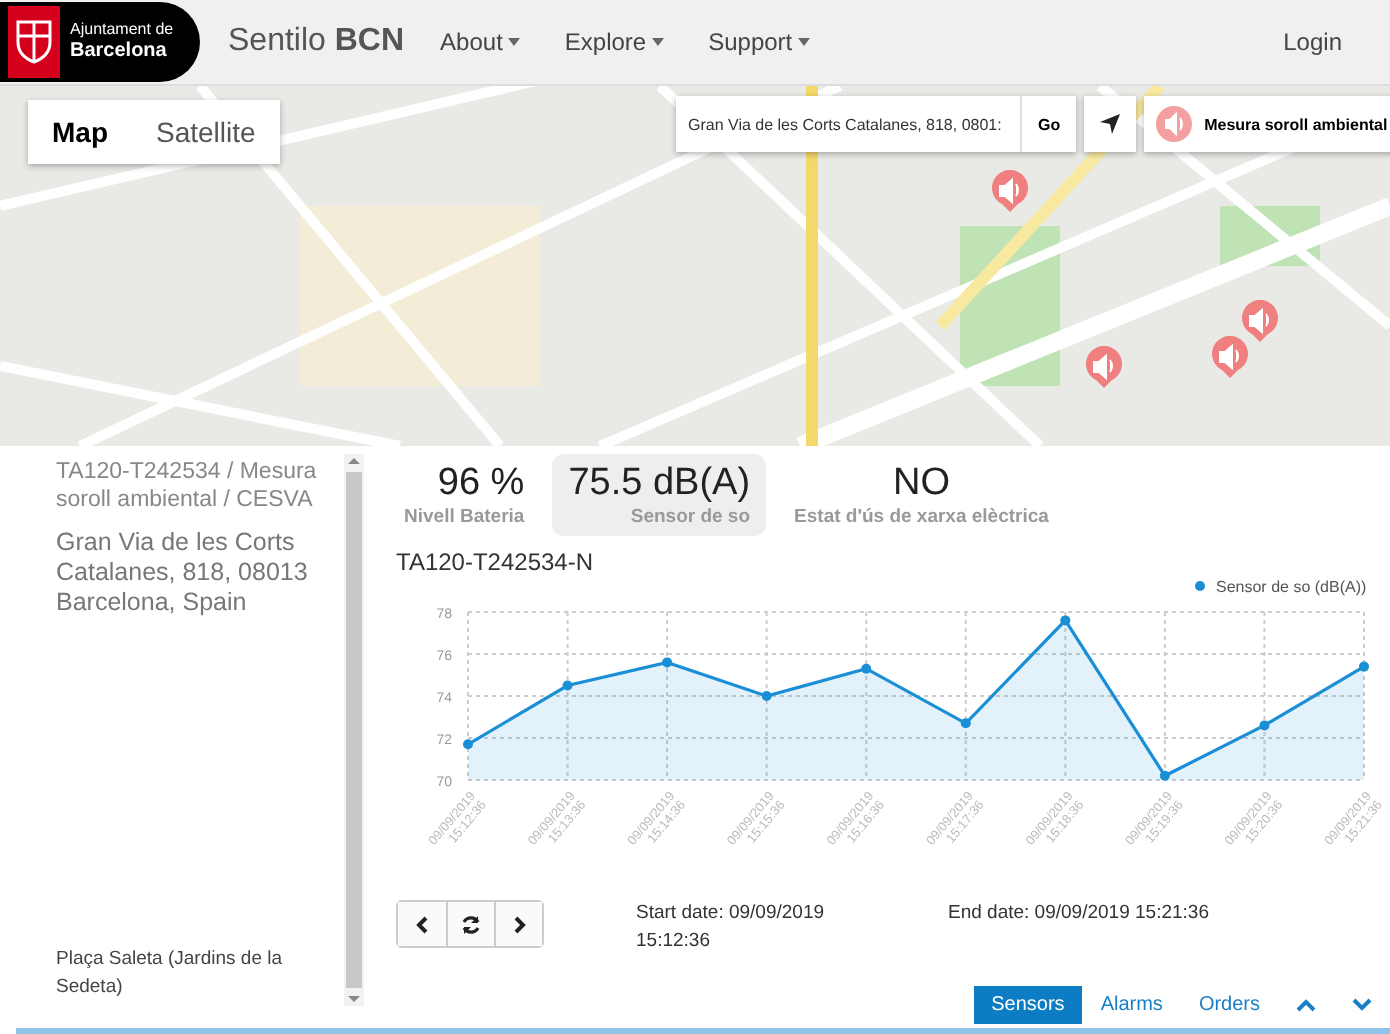  I want to click on previous-button, so click(422, 924).